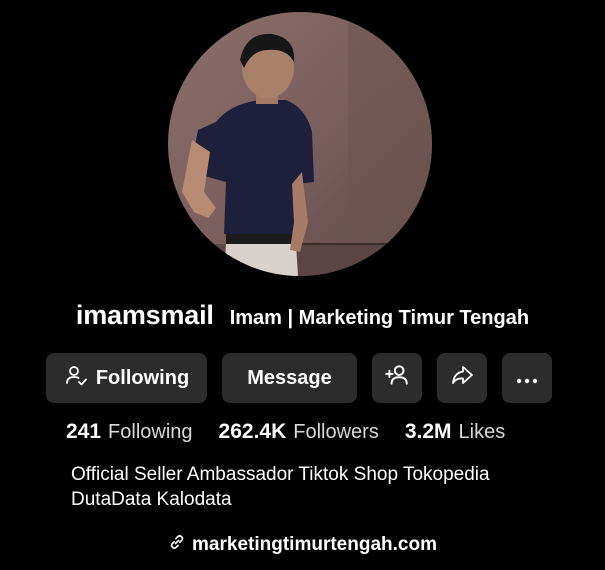  Describe the element at coordinates (428, 431) in the screenshot. I see `stat-value: 3.2M` at that location.